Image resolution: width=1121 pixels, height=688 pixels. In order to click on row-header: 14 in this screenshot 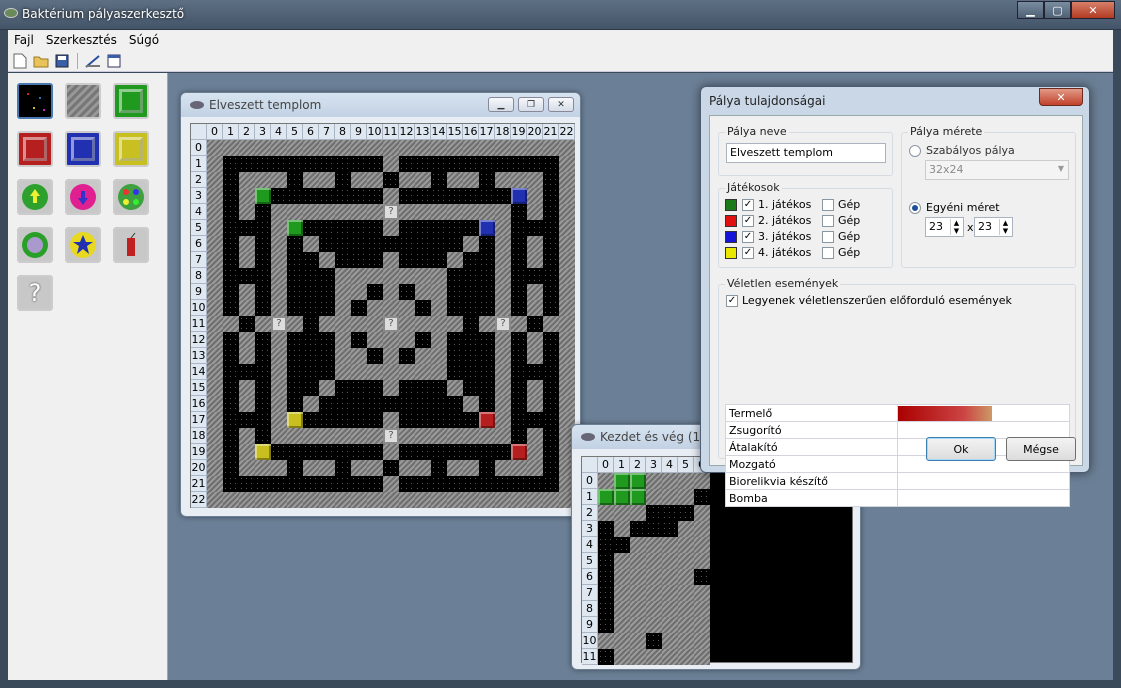, I will do `click(199, 372)`.